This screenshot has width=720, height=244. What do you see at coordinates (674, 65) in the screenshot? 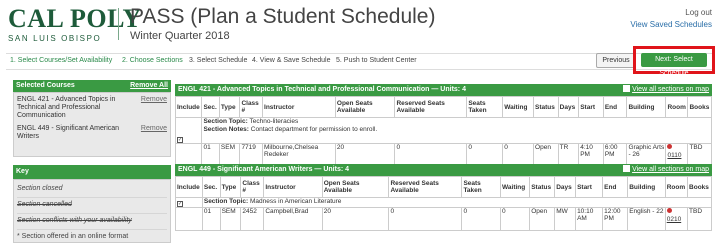
I see `next-select-schedule-button: Next: Select Schedule` at bounding box center [674, 65].